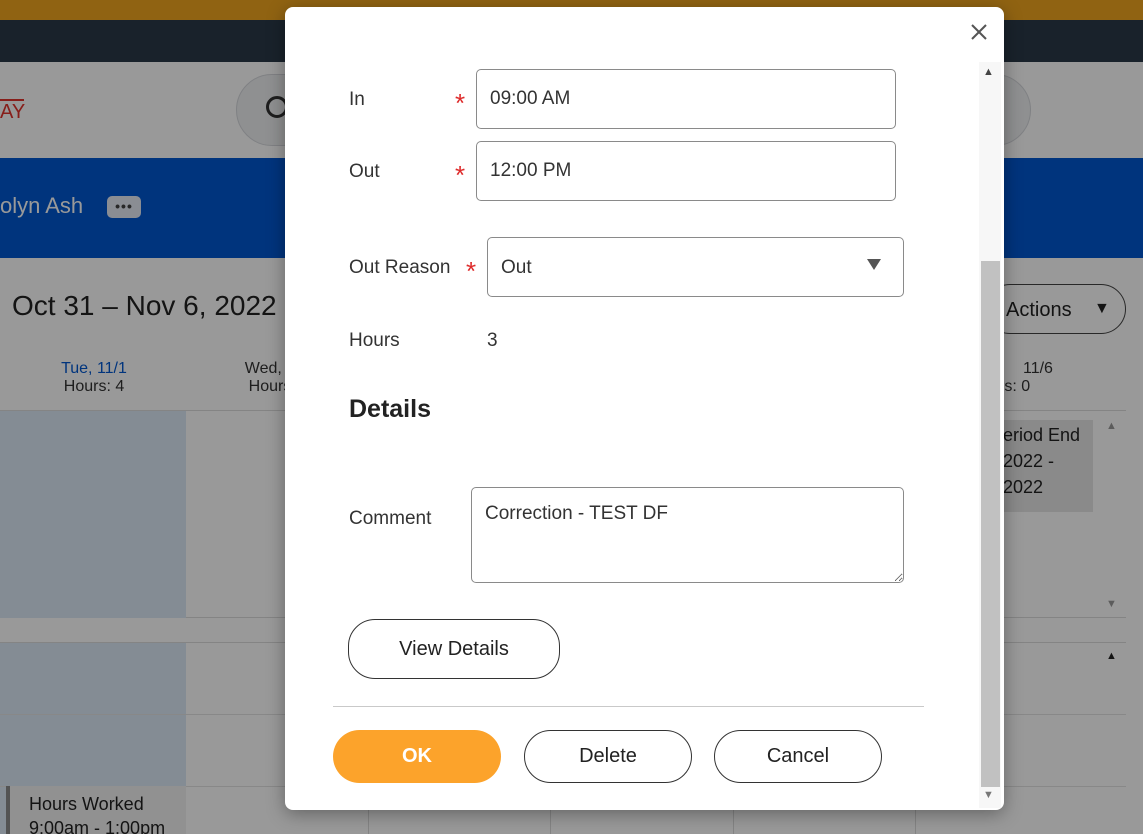 This screenshot has height=834, width=1143. I want to click on caret-down-icon, so click(874, 264).